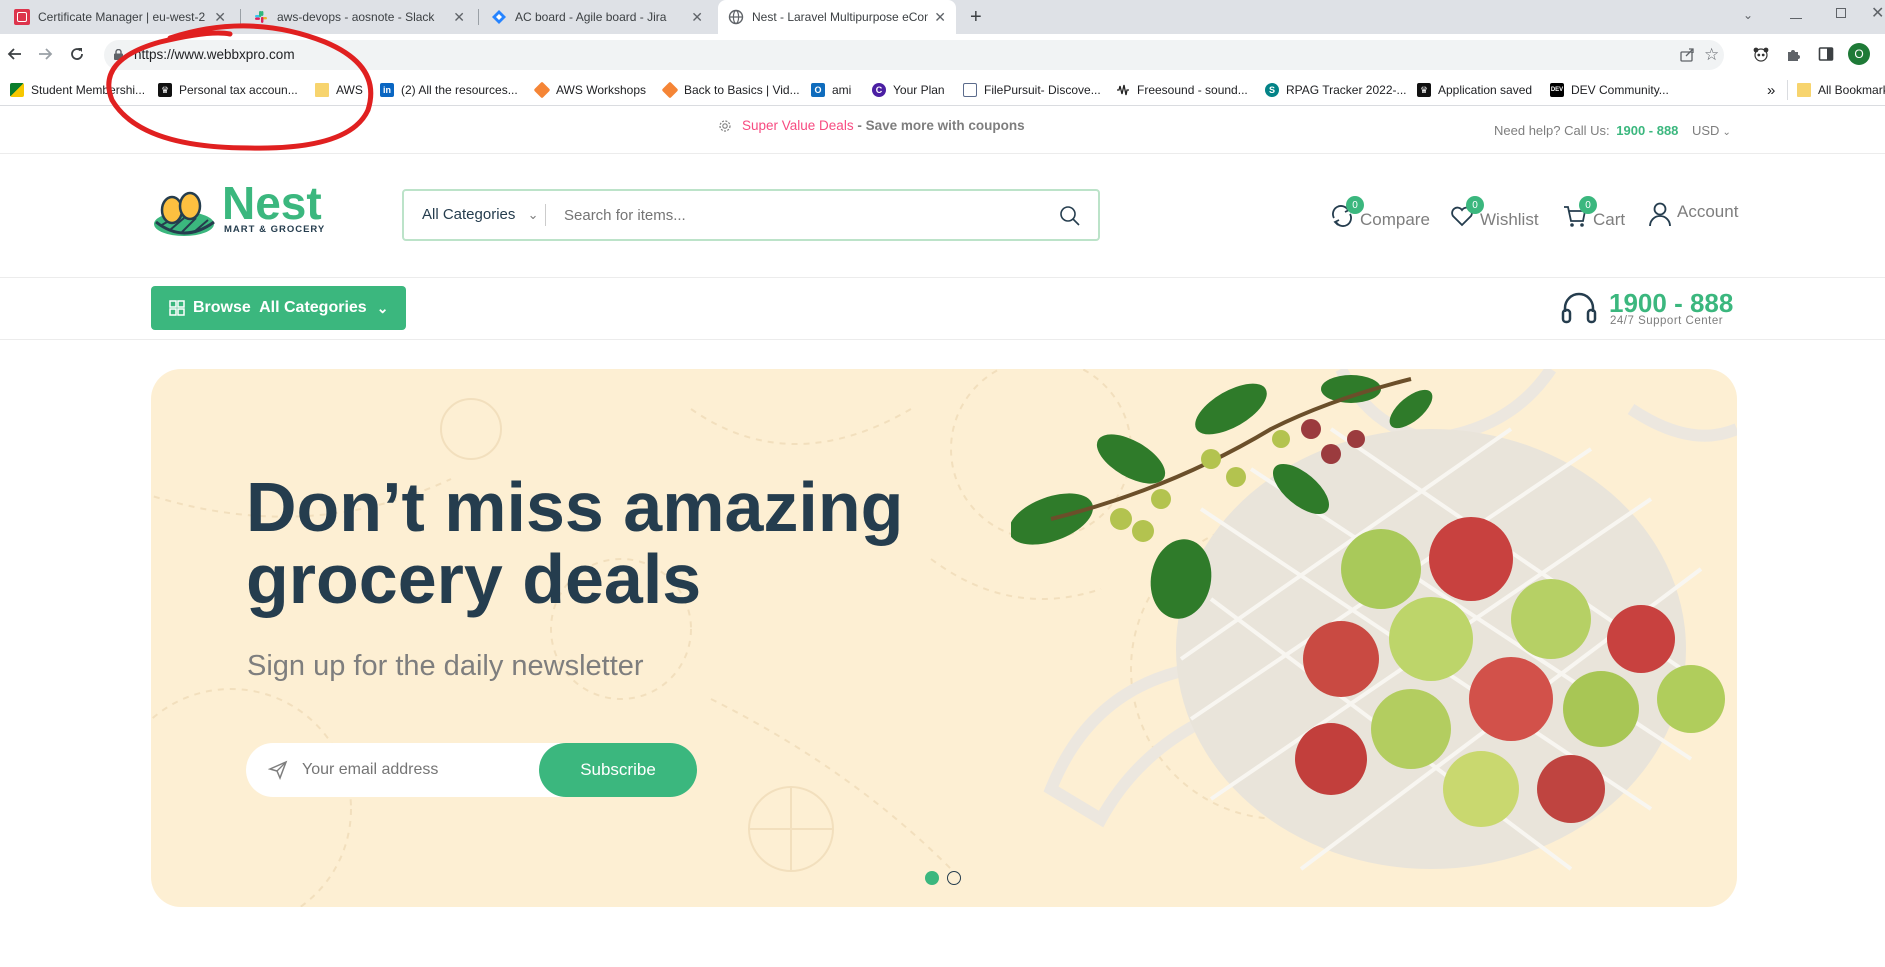  I want to click on browser-tab: AC board - Agile board - Jira ✕, so click(597, 17).